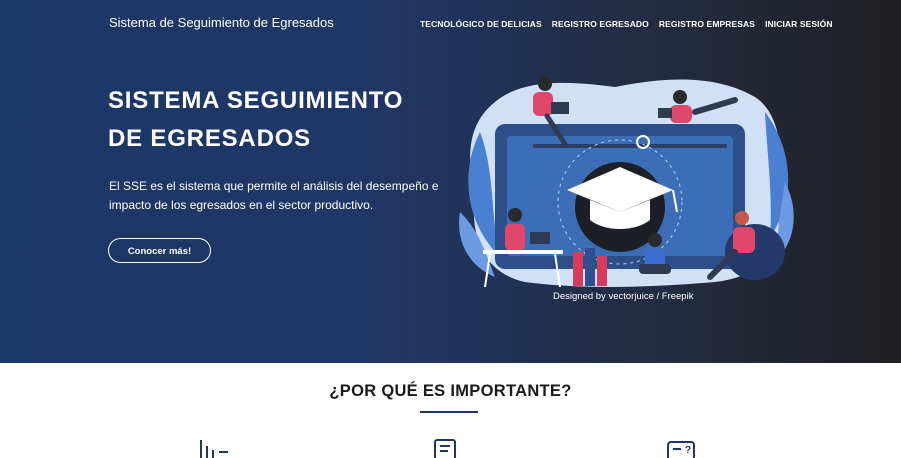  I want to click on image-credit: Designed by vectorjuice / Freepik, so click(623, 296).